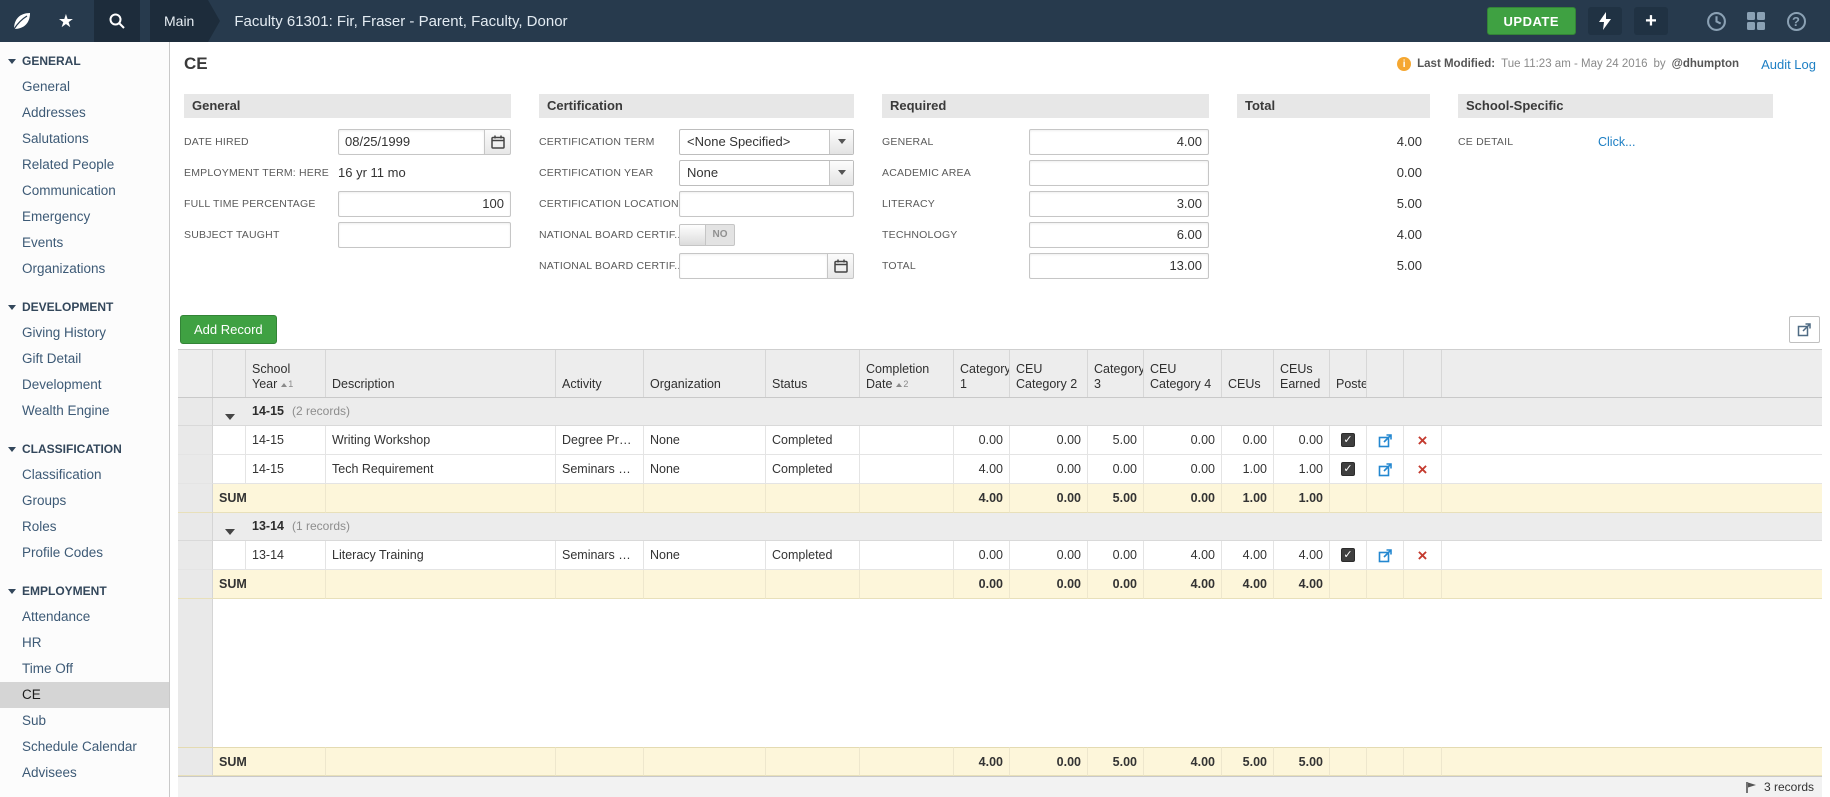 This screenshot has height=797, width=1830. I want to click on quick-actions-button, so click(1605, 21).